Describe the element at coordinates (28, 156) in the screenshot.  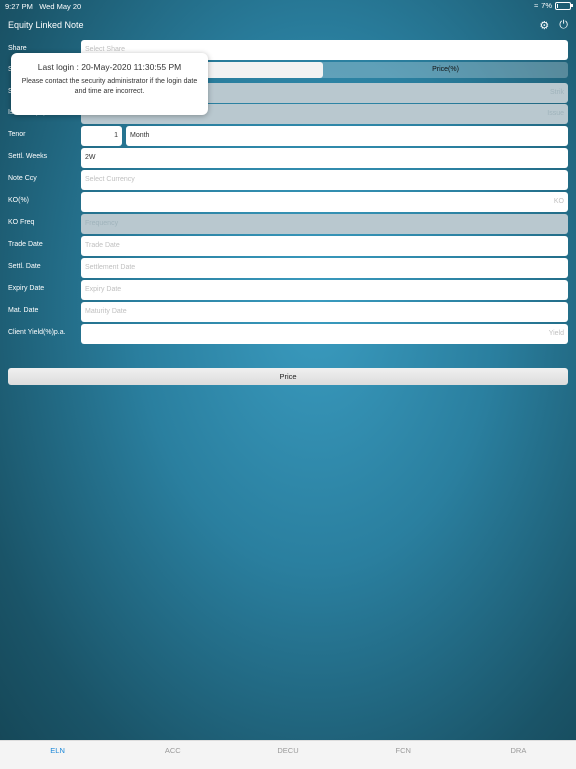
I see `settl-weeks-label: Settl. Weeks` at that location.